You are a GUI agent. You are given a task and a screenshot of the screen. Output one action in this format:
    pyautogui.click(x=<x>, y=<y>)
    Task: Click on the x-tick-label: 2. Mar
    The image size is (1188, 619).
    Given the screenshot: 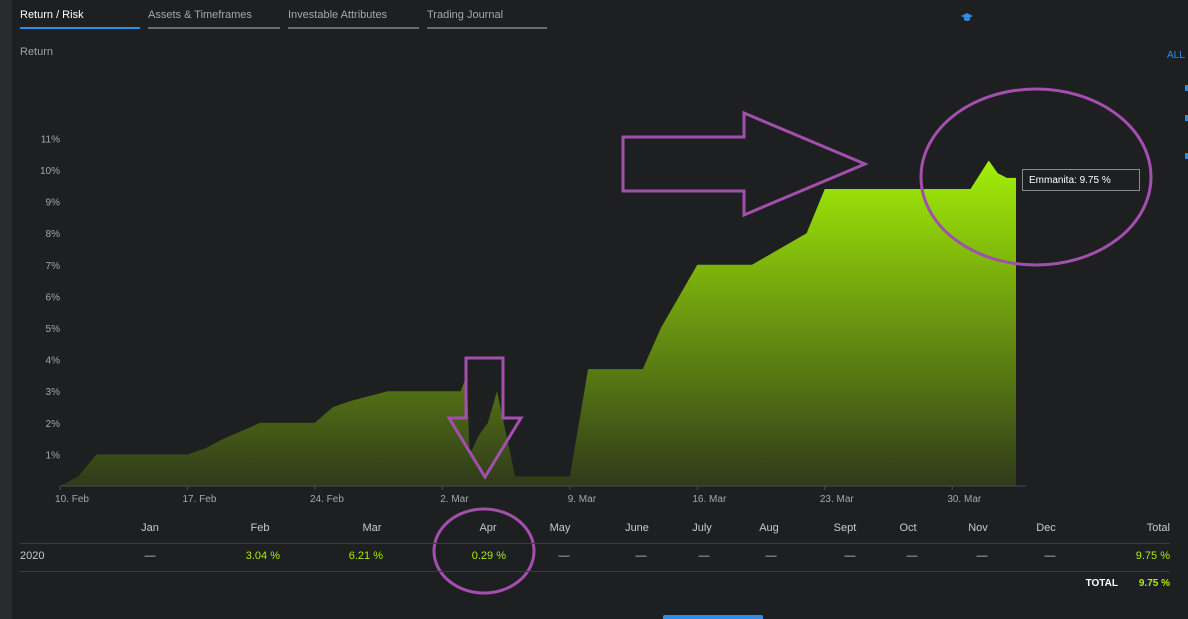 What is the action you would take?
    pyautogui.click(x=454, y=499)
    